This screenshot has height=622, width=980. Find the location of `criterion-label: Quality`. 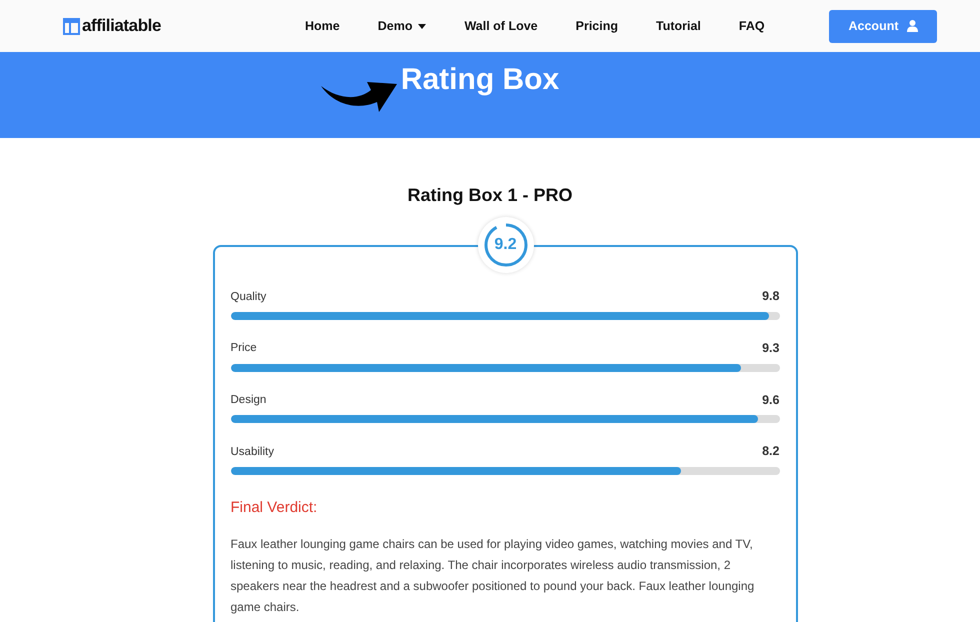

criterion-label: Quality is located at coordinates (248, 297).